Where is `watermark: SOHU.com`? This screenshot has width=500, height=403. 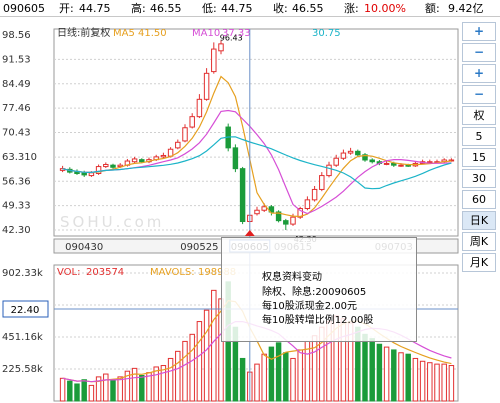 watermark: SOHU.com is located at coordinates (112, 222).